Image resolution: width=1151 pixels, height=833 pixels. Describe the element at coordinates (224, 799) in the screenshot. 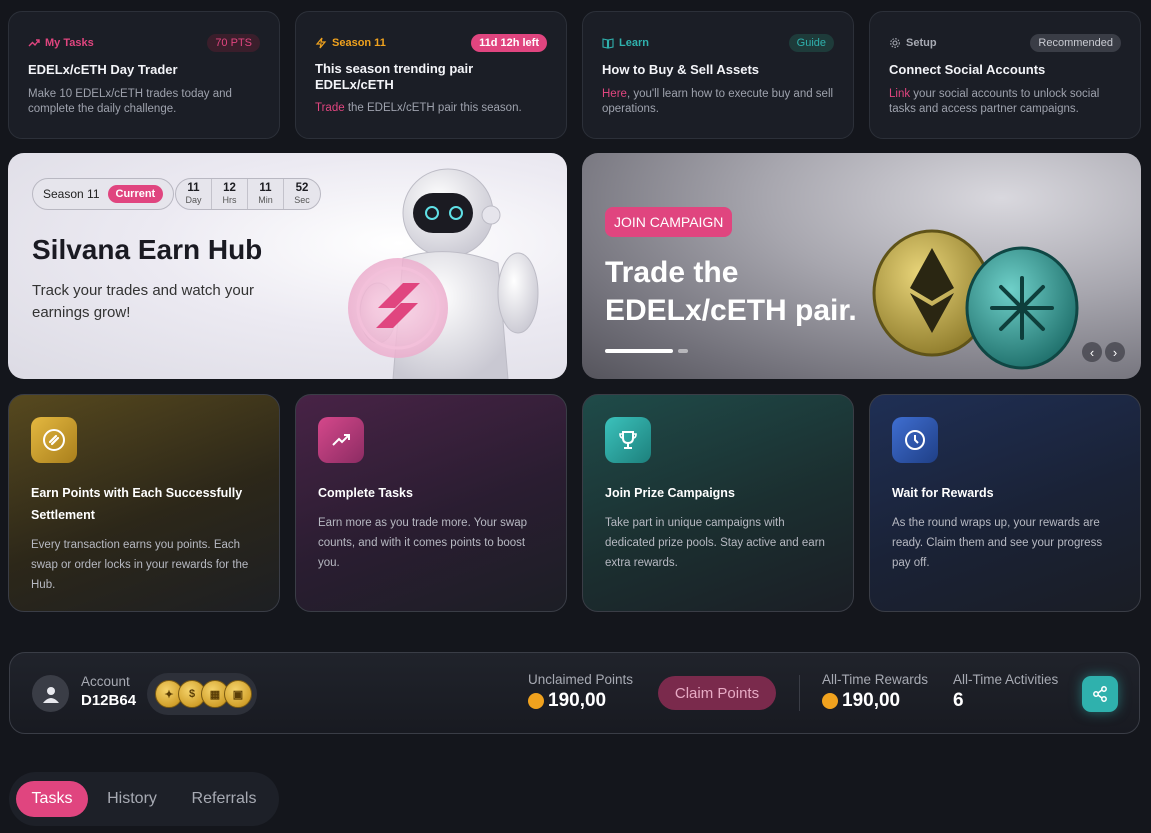

I see `tab-referrals: Referrals` at that location.